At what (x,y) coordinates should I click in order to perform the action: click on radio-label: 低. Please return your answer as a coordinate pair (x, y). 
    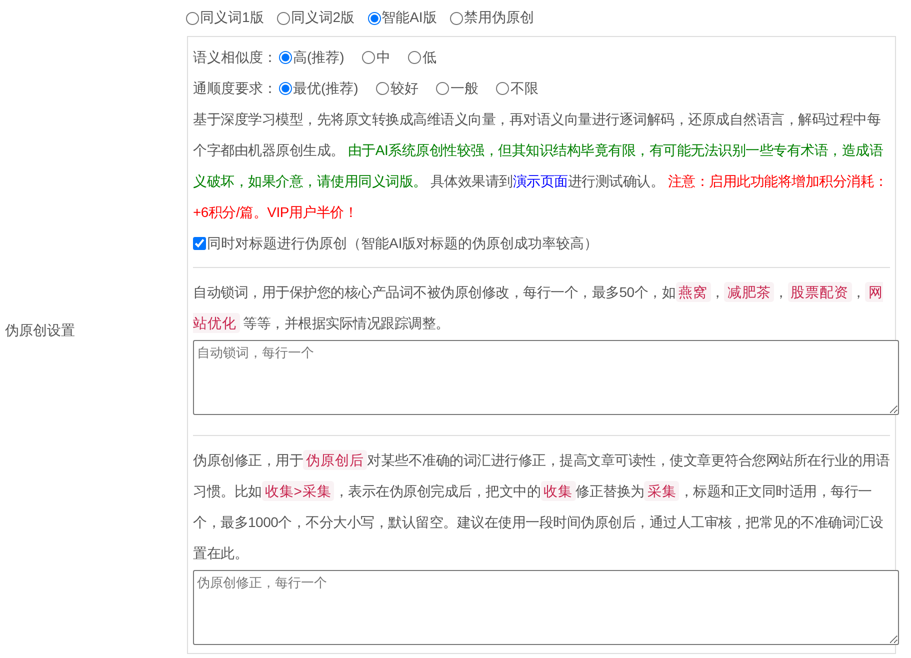
    Looking at the image, I should click on (429, 57).